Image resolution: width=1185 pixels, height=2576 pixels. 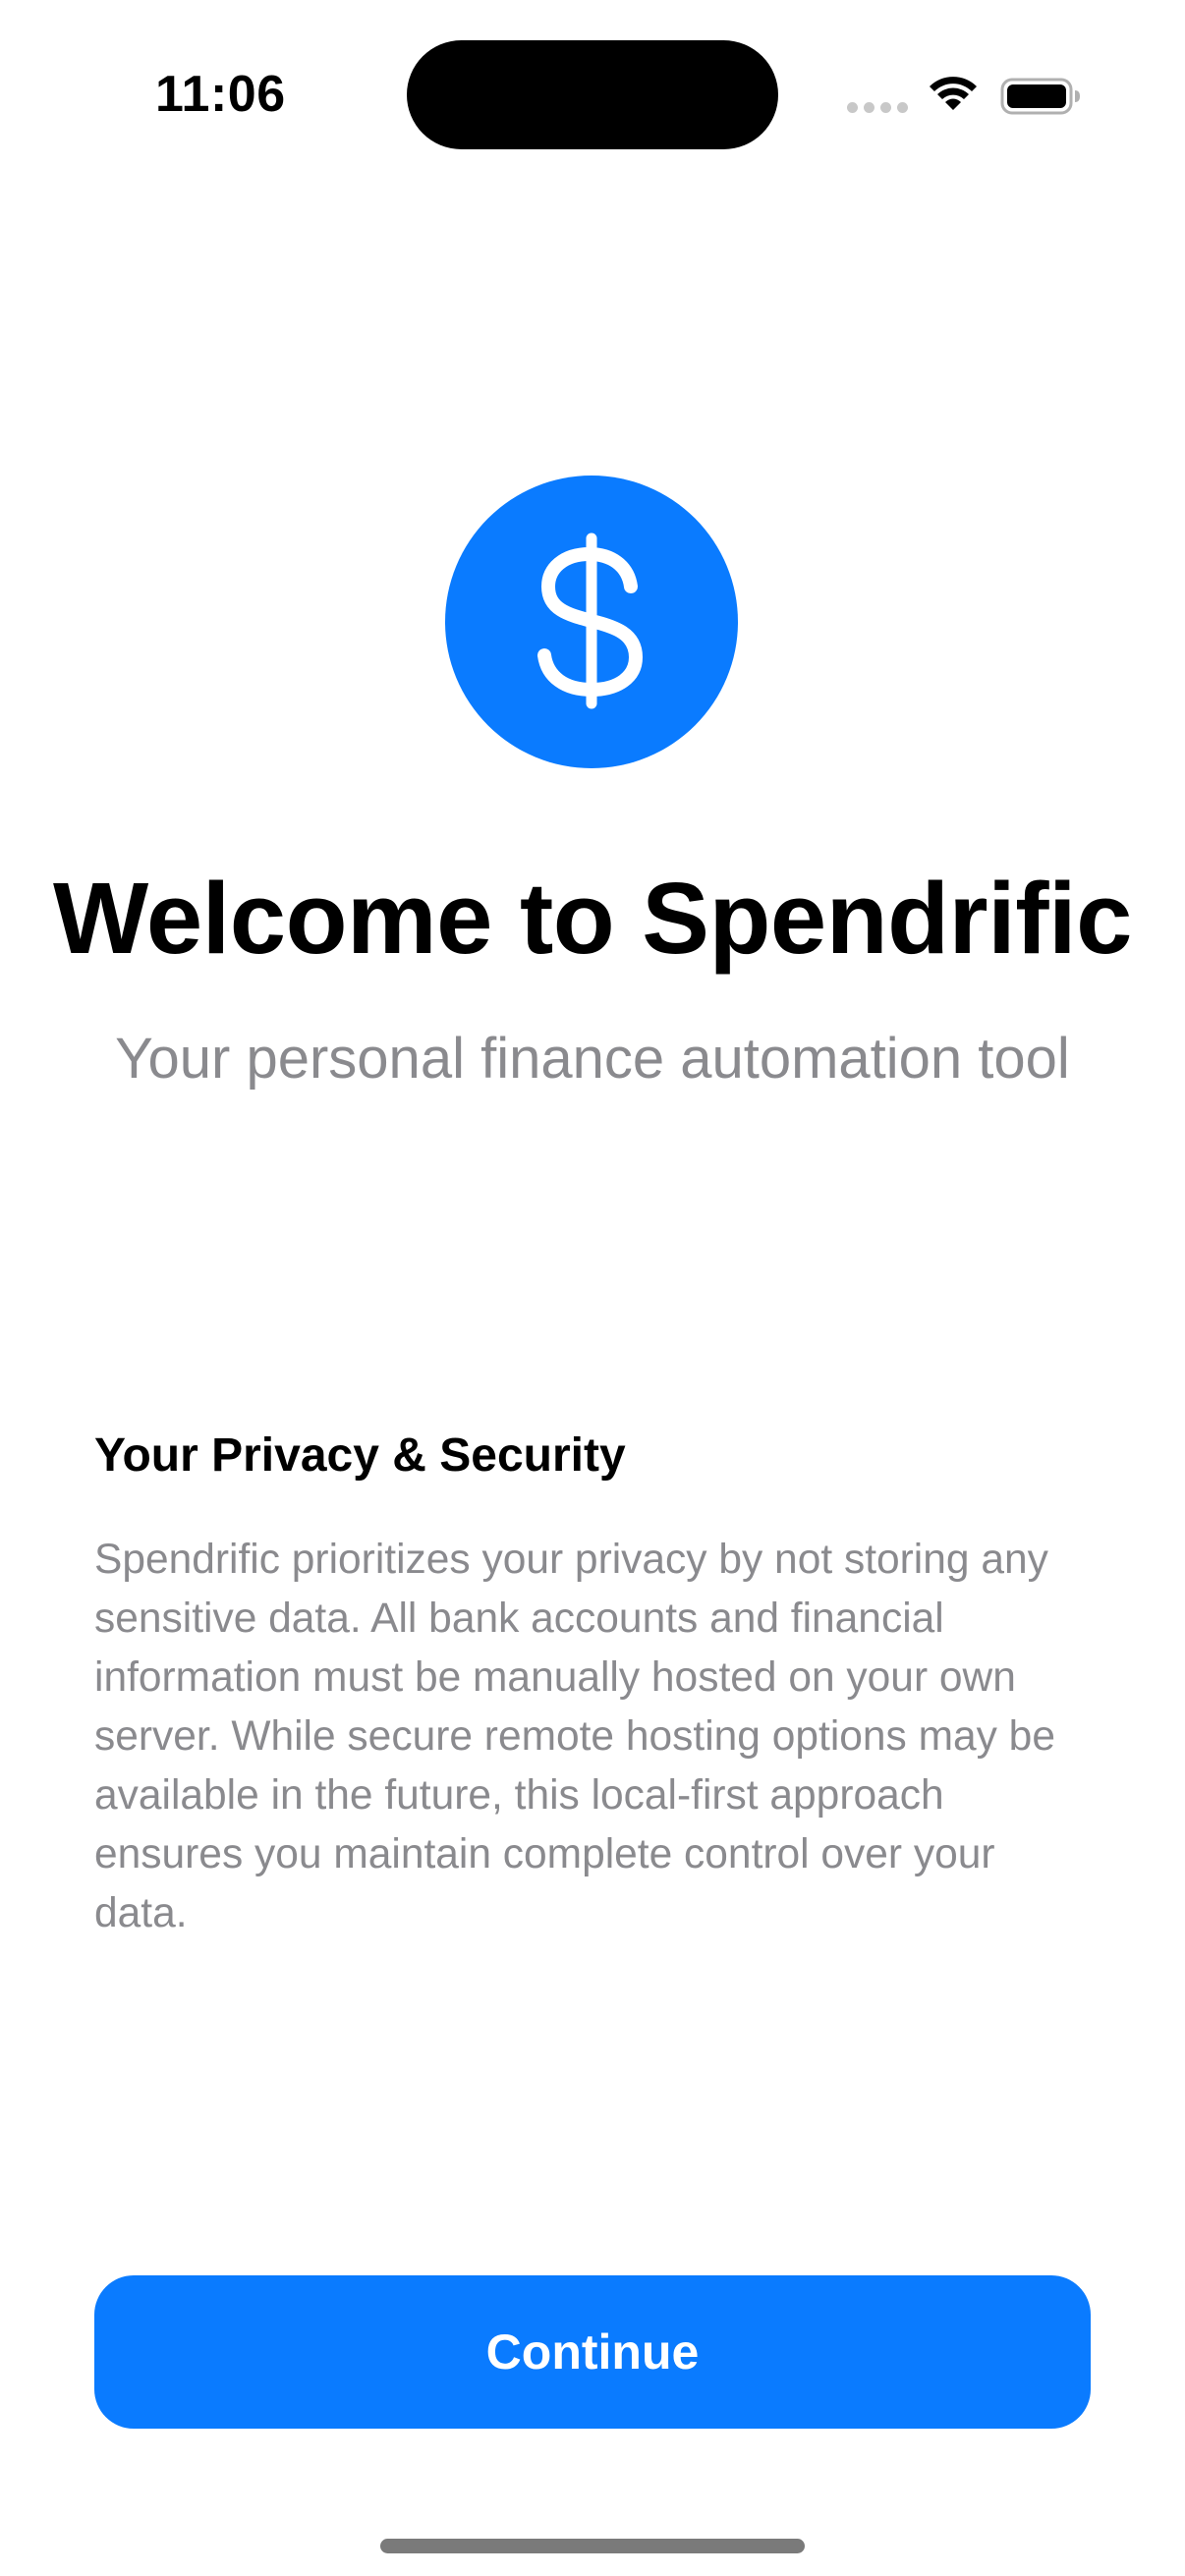 I want to click on status-bar-time: 11:06, so click(x=221, y=94).